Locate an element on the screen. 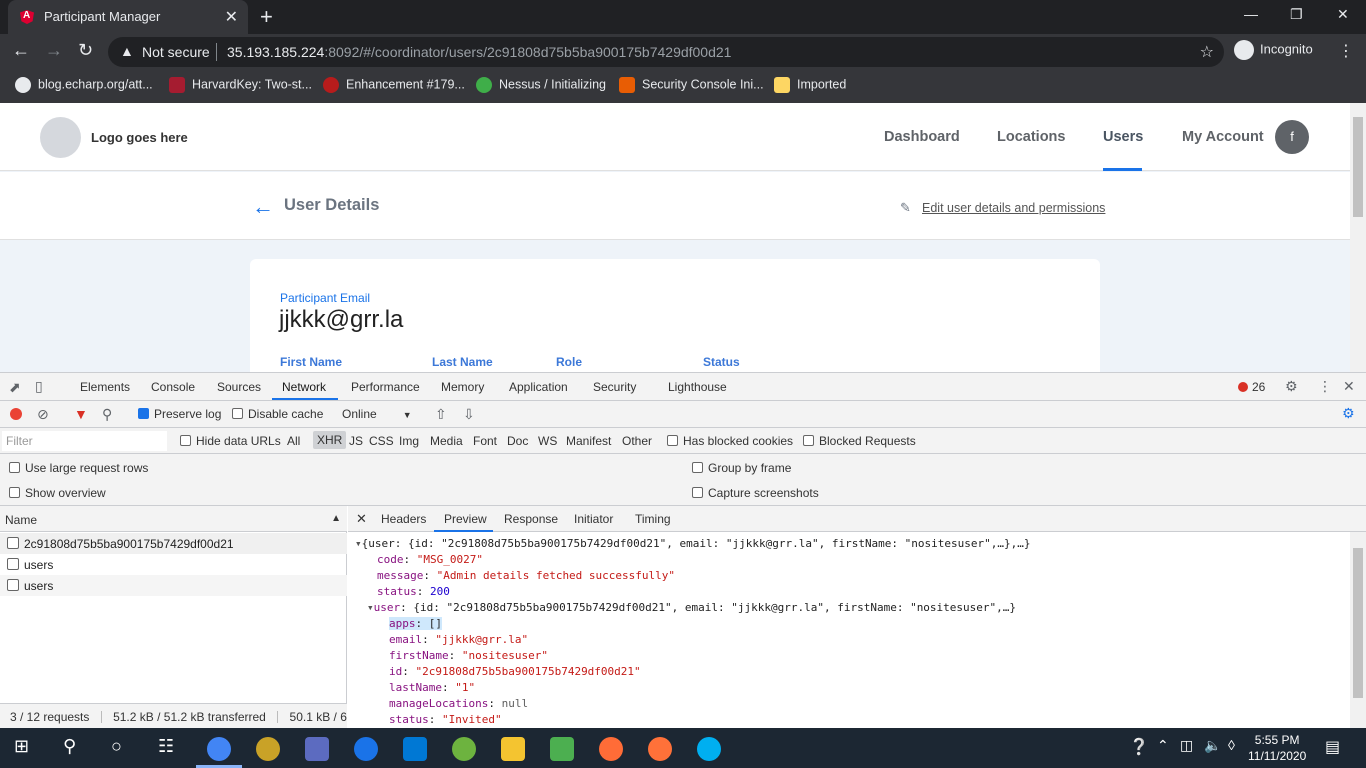 The image size is (1366, 768). request-row: 2c91808d75b5ba900175b7429df00d21 is located at coordinates (173, 543).